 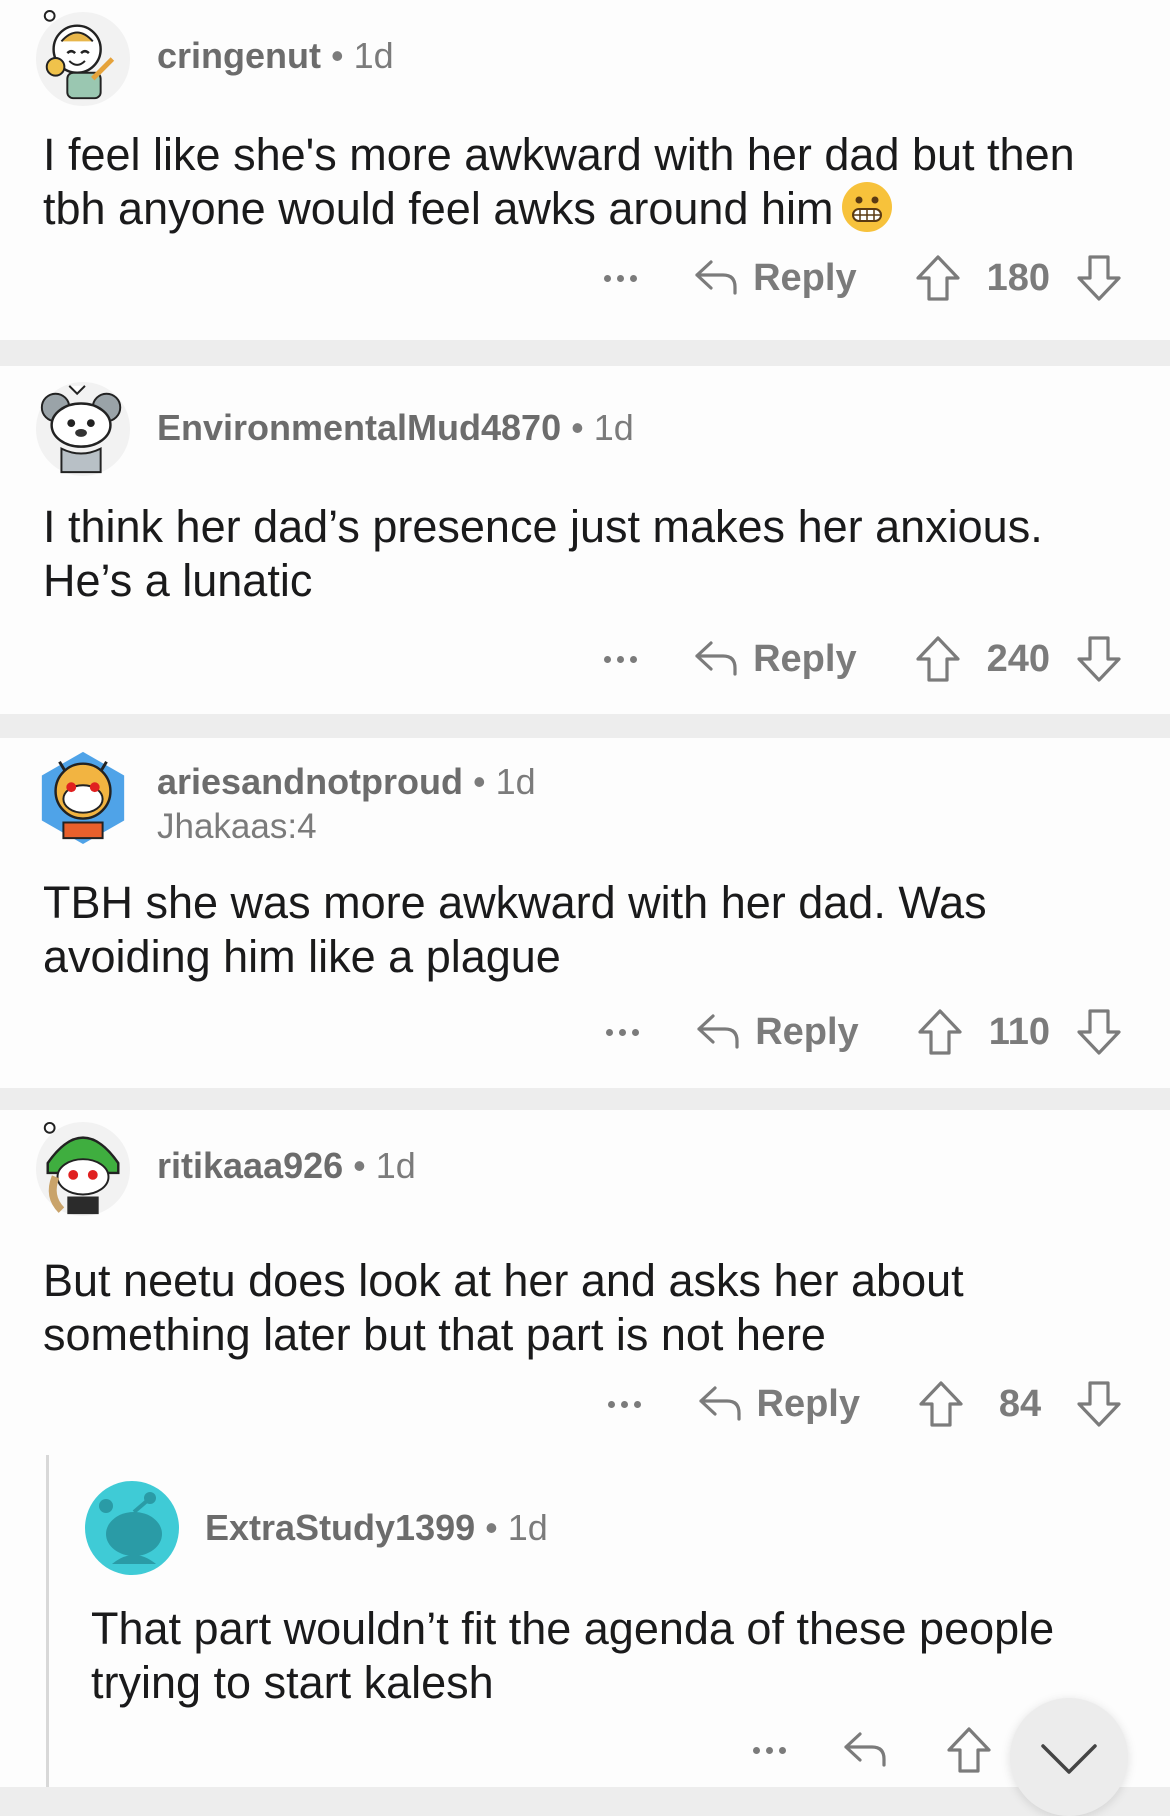 What do you see at coordinates (47, 1621) in the screenshot?
I see `thread-line` at bounding box center [47, 1621].